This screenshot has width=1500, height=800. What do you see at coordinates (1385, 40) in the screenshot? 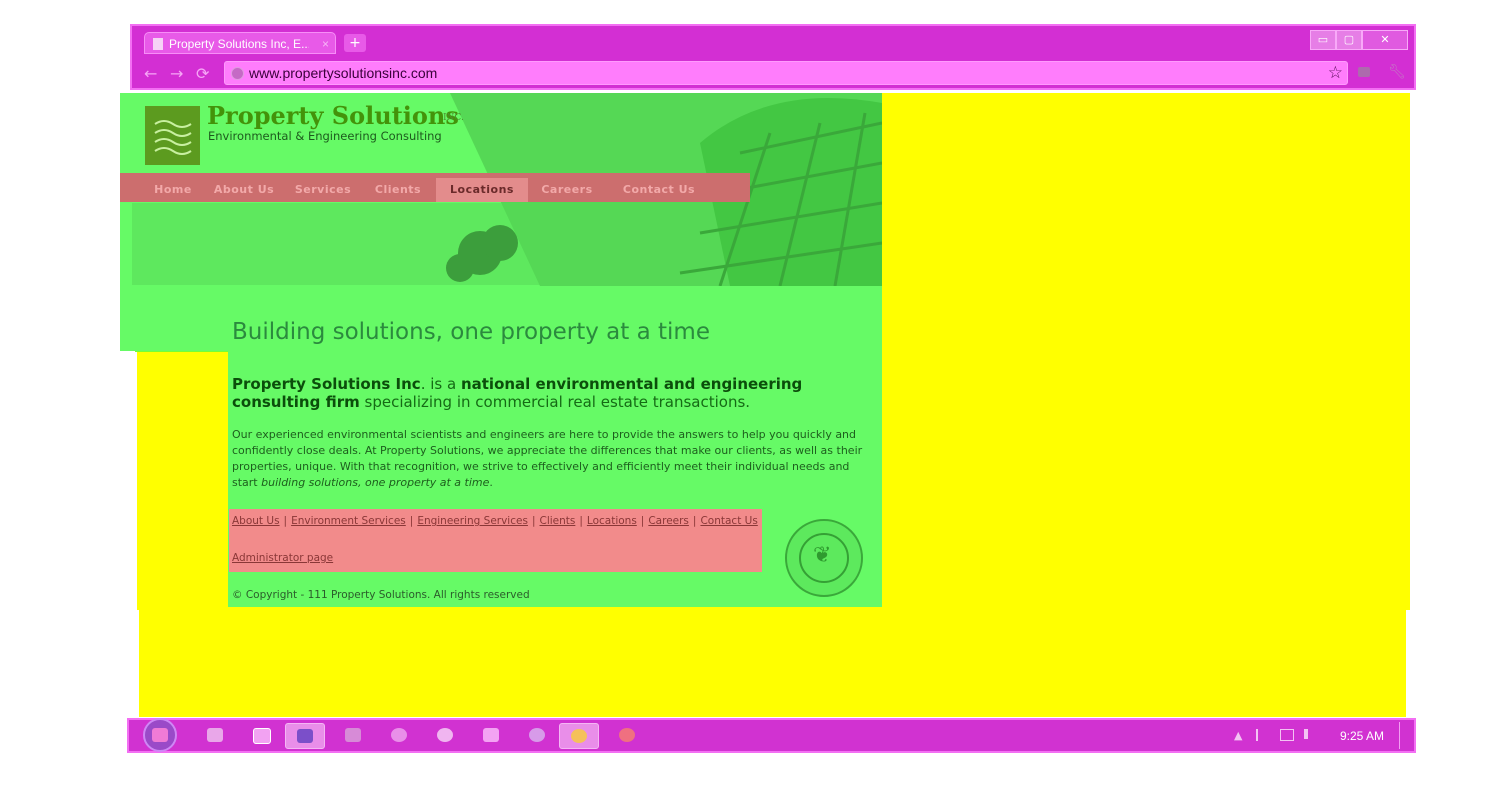
I see `close-window-button: ✕` at bounding box center [1385, 40].